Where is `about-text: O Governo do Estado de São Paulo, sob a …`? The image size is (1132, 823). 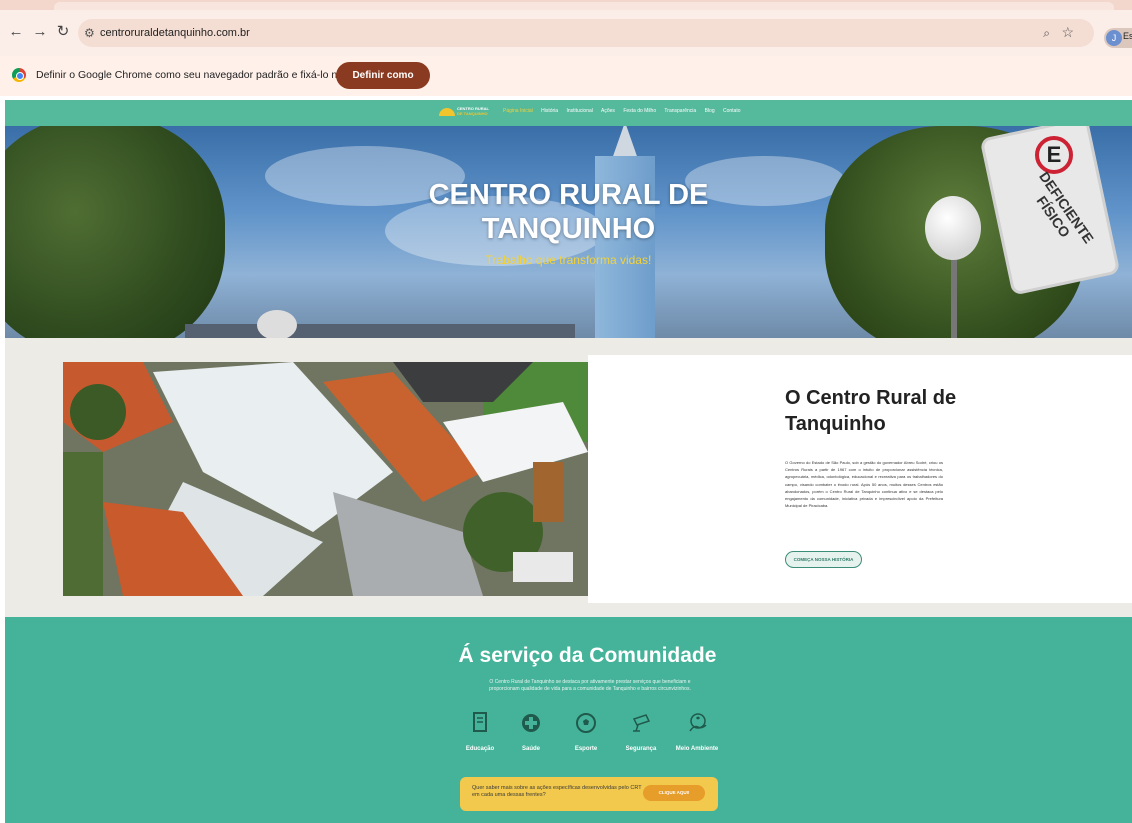 about-text: O Governo do Estado de São Paulo, sob a … is located at coordinates (864, 484).